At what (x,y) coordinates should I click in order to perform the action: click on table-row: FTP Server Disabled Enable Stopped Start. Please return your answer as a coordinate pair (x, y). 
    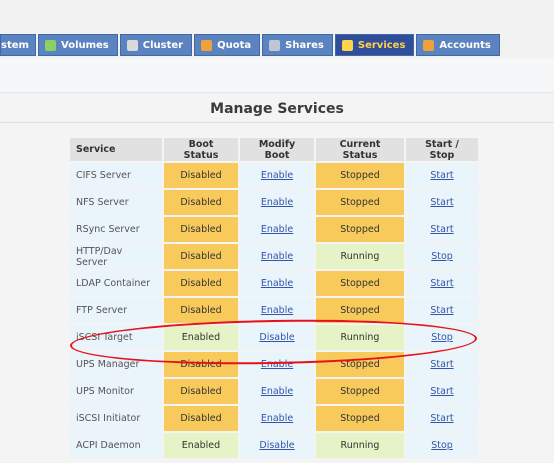
    Looking at the image, I should click on (274, 310).